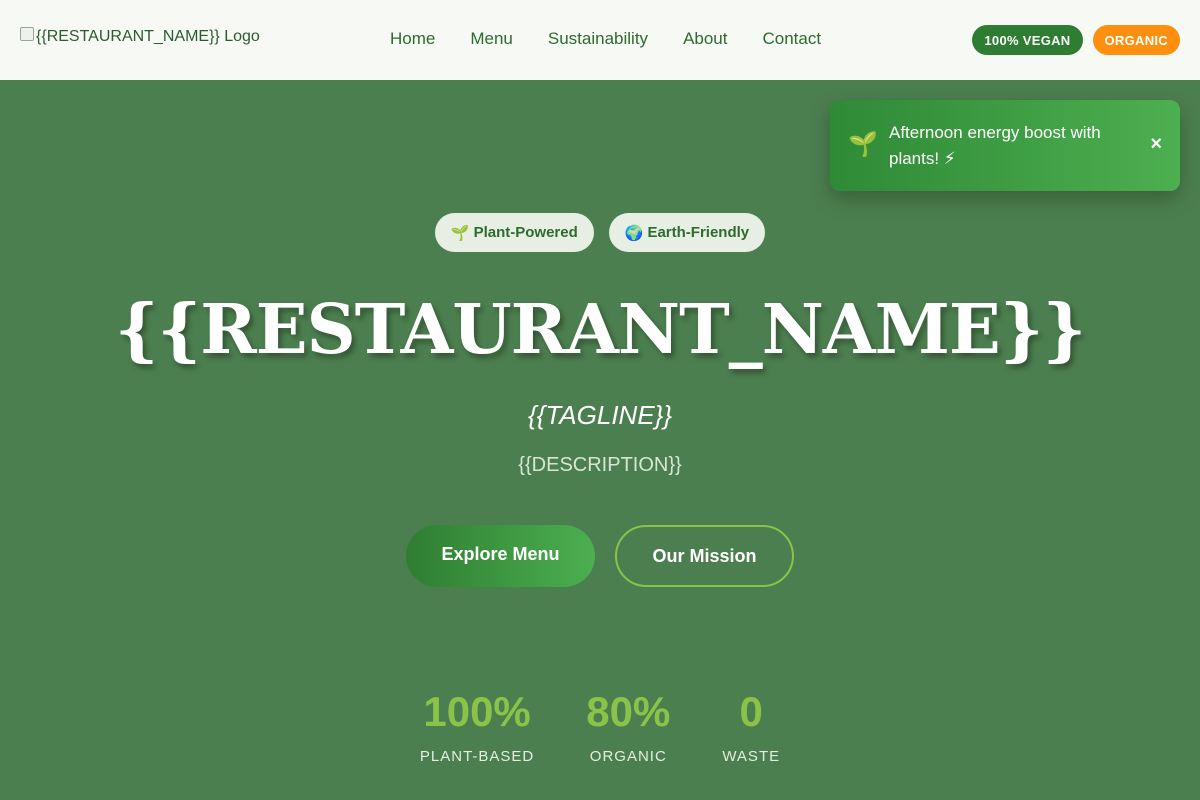 This screenshot has width=1200, height=800. I want to click on earth-friendly-pill: 🌍 Earth-Friendly, so click(687, 232).